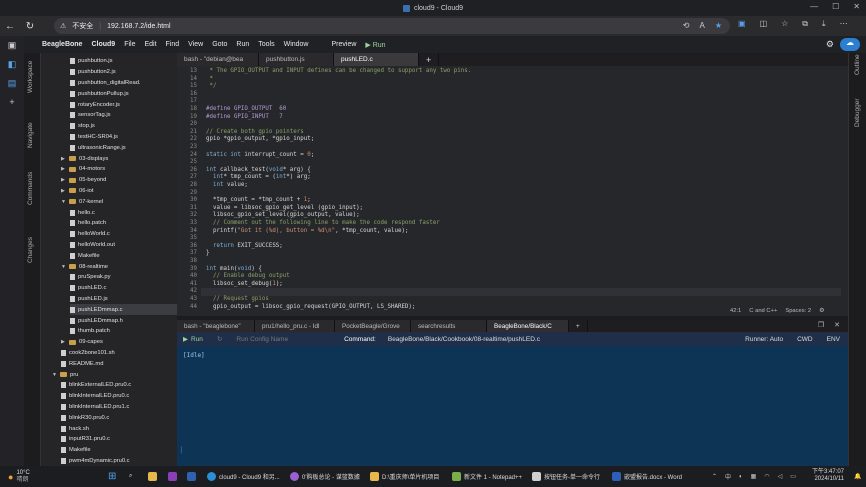  What do you see at coordinates (84, 158) in the screenshot?
I see `tree-folder: ▶ 03-displays` at bounding box center [84, 158].